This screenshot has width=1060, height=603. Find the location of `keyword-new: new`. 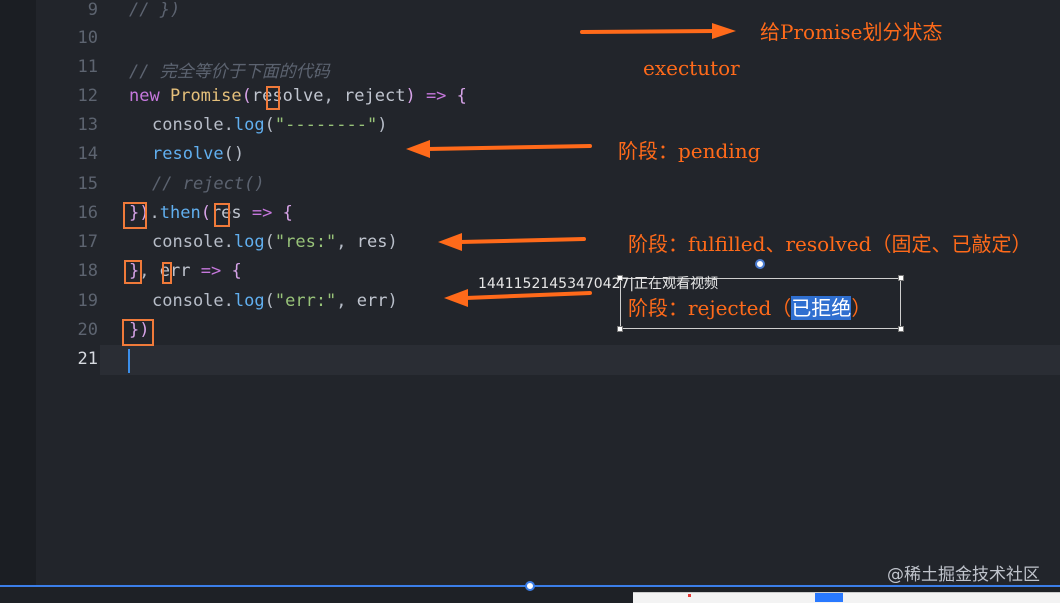

keyword-new: new is located at coordinates (144, 96).